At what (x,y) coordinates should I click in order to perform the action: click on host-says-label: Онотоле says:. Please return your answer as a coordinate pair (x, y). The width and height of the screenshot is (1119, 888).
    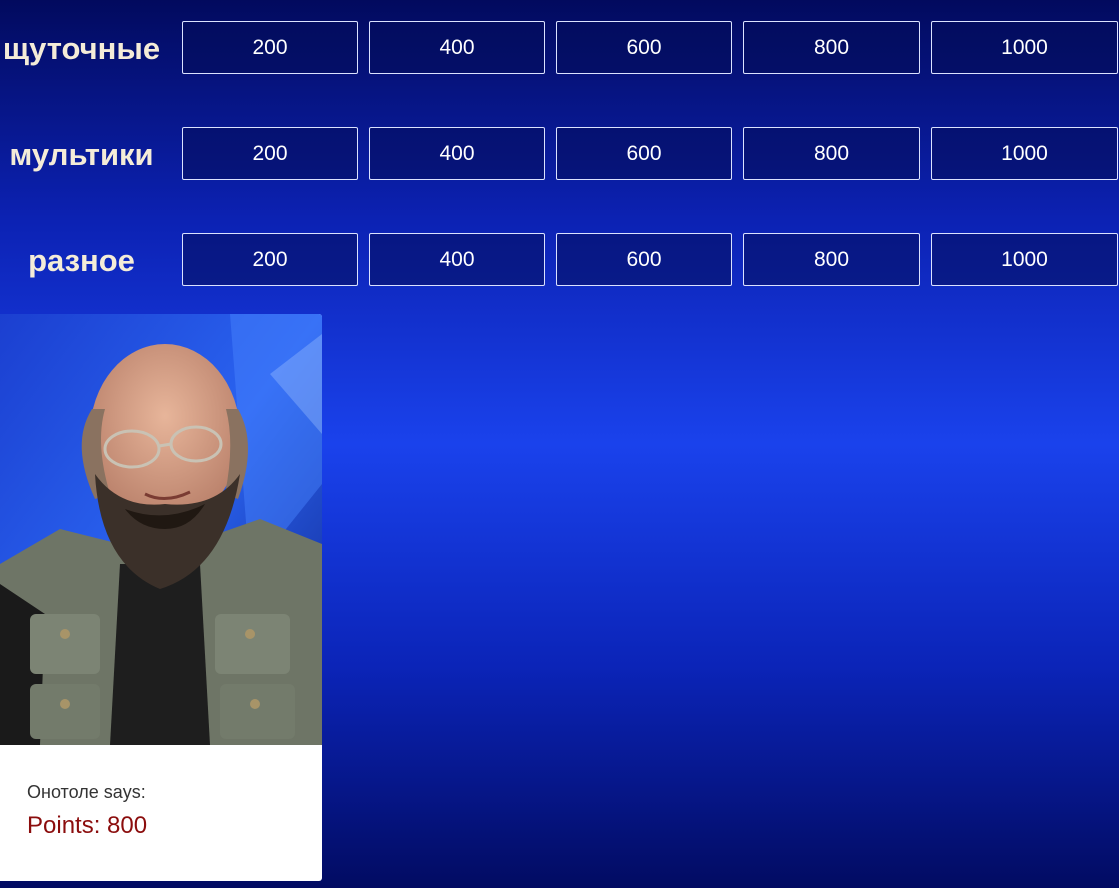
    Looking at the image, I should click on (86, 792).